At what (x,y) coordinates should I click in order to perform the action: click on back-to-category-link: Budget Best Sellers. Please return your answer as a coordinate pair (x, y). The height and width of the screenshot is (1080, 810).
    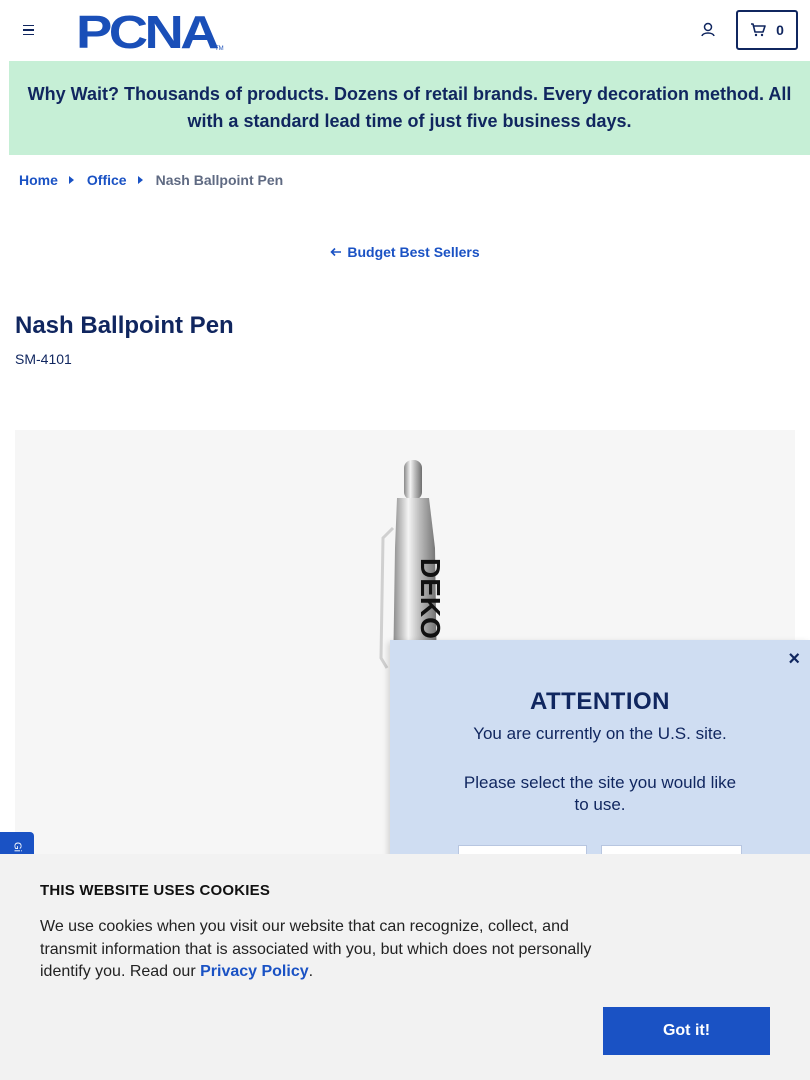
    Looking at the image, I should click on (405, 252).